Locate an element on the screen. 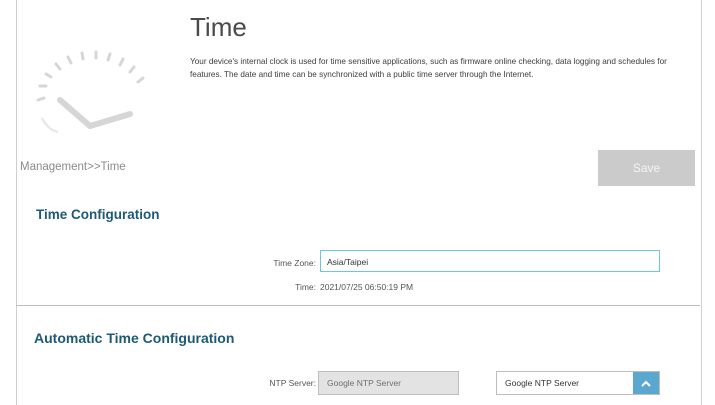 This screenshot has height=405, width=715. save-button: Save is located at coordinates (646, 168).